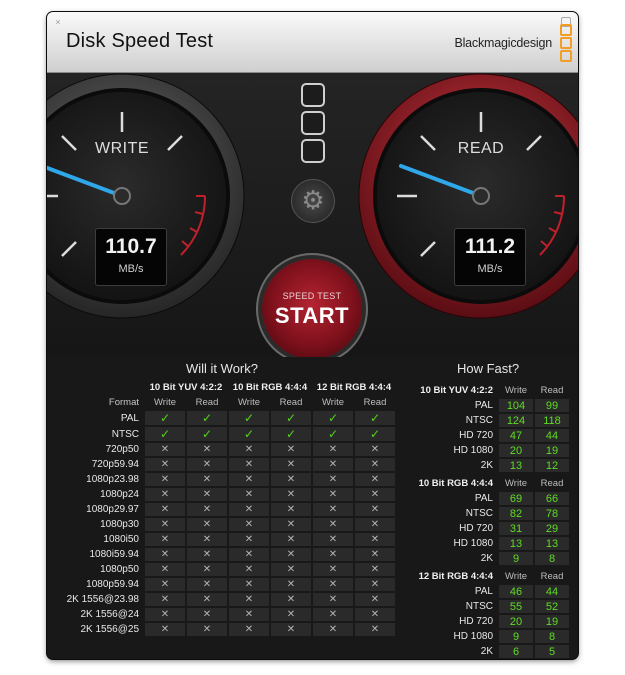 The image size is (625, 675). I want to click on will-group-header: 10 Bit YUV 4:2:2, so click(186, 387).